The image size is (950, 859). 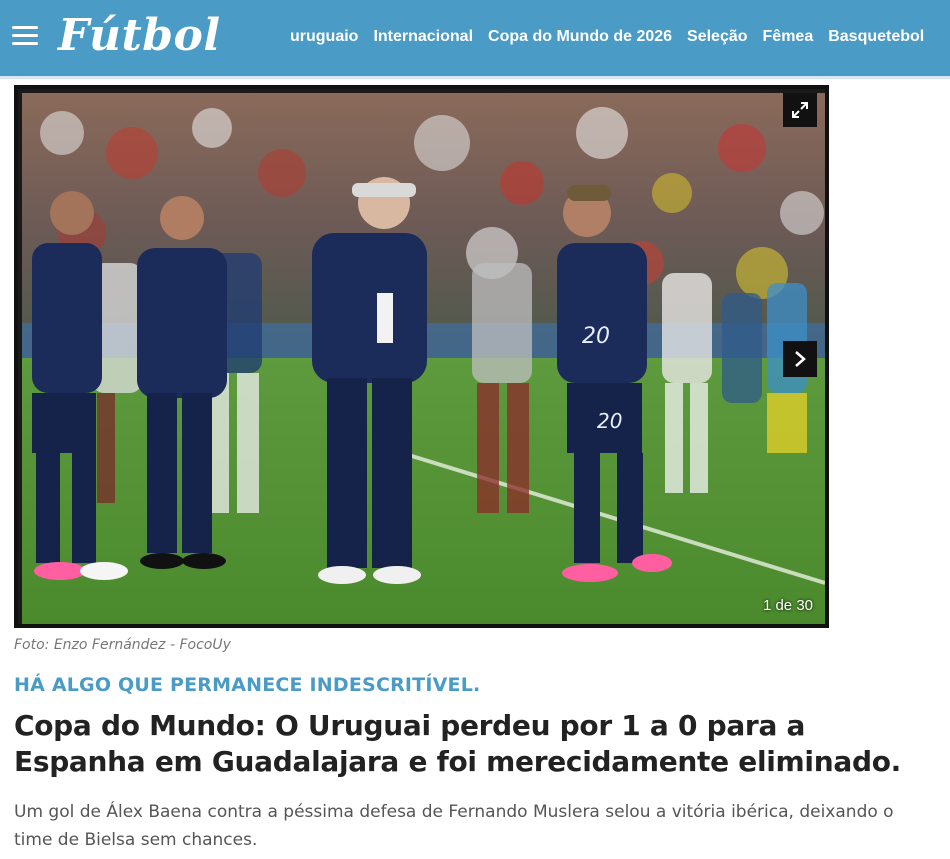 What do you see at coordinates (122, 645) in the screenshot?
I see `photo-credit: Foto: Enzo Fernández - FocoUy` at bounding box center [122, 645].